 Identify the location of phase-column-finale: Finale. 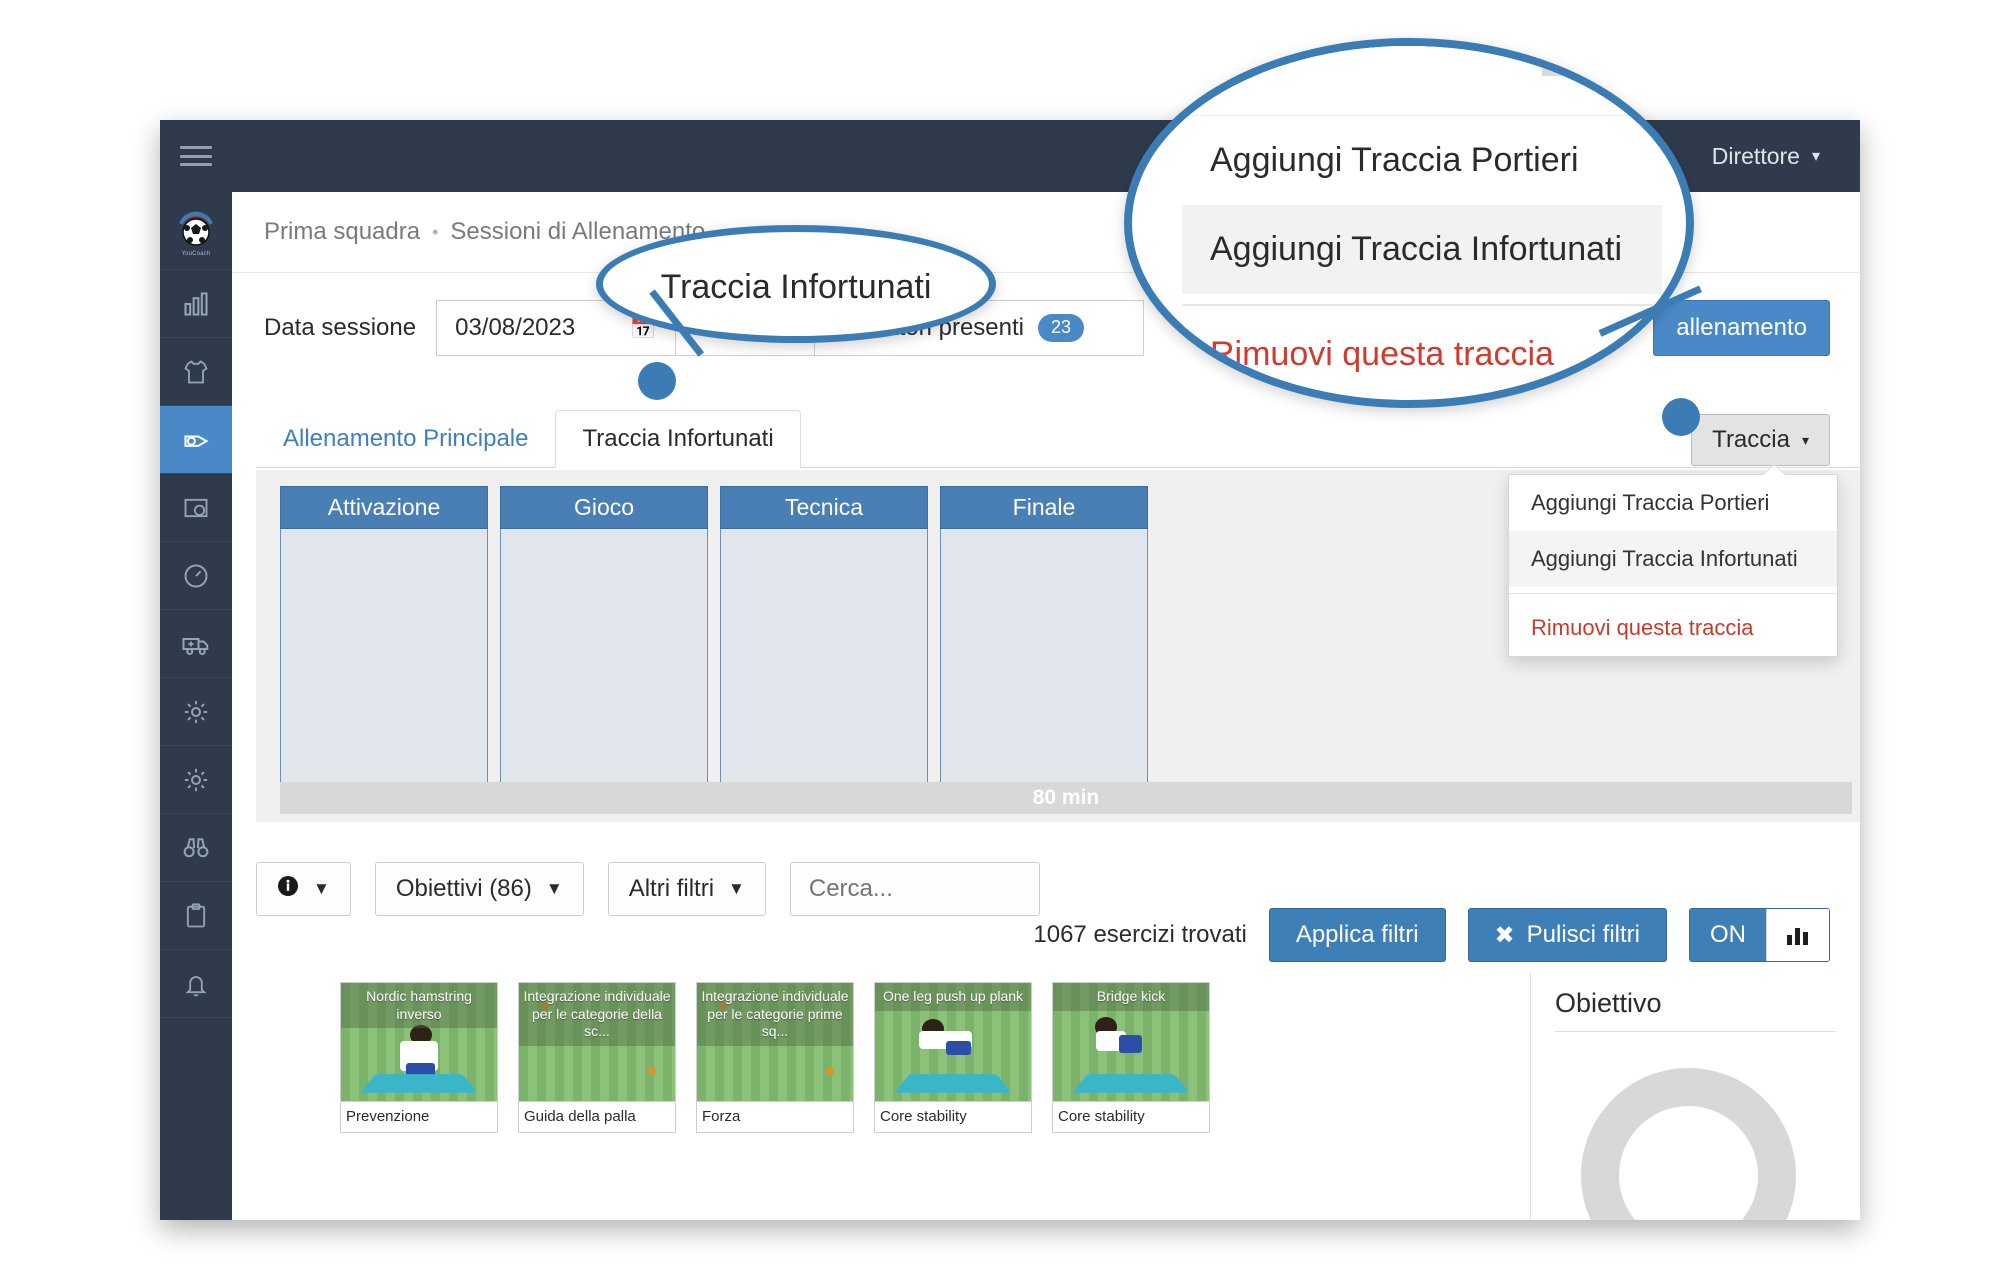
(1044, 648).